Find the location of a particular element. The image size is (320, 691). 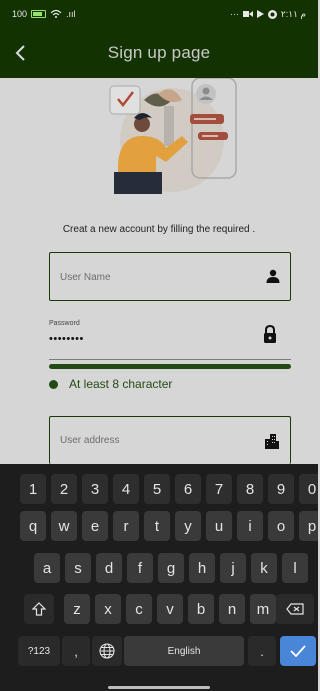

check-icon is located at coordinates (298, 651).